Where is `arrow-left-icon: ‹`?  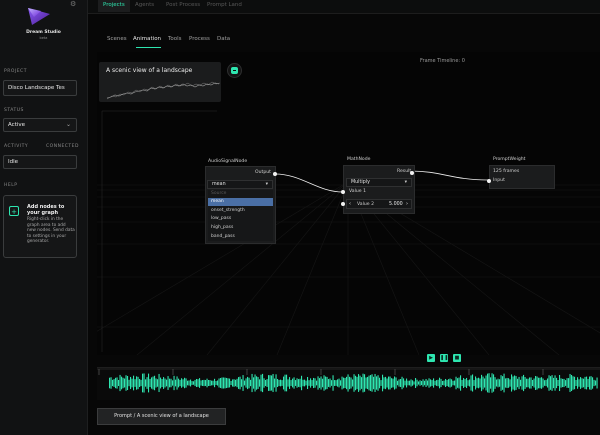
arrow-left-icon: ‹ is located at coordinates (350, 204).